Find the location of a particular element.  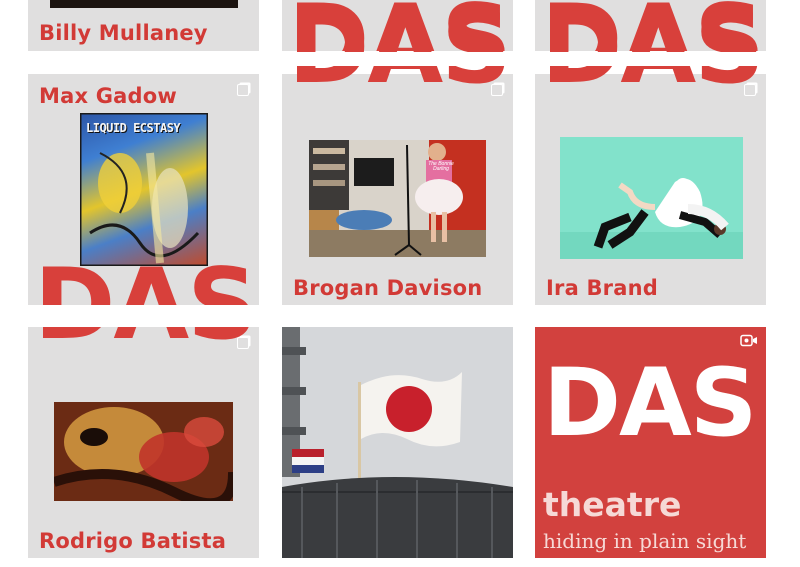

artist-name: Ira Brand is located at coordinates (602, 288).